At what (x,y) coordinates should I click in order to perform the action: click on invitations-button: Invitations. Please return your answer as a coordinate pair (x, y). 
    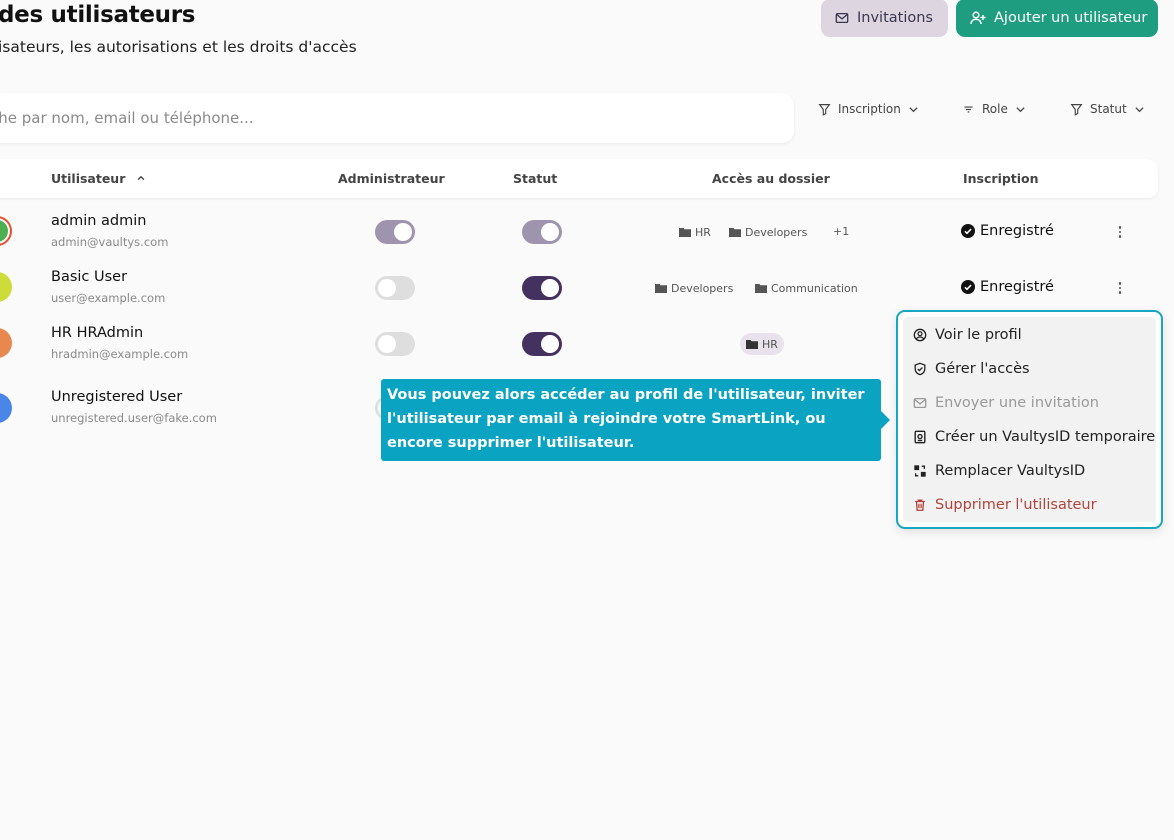
    Looking at the image, I should click on (884, 18).